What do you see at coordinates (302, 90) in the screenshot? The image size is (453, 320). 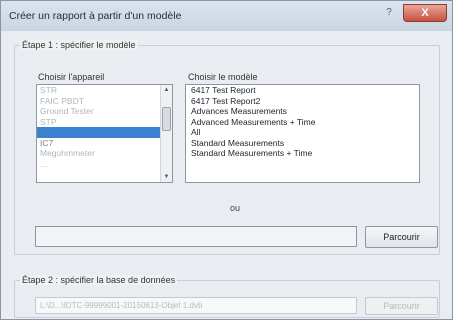 I see `model-item: 6417 Test Report` at bounding box center [302, 90].